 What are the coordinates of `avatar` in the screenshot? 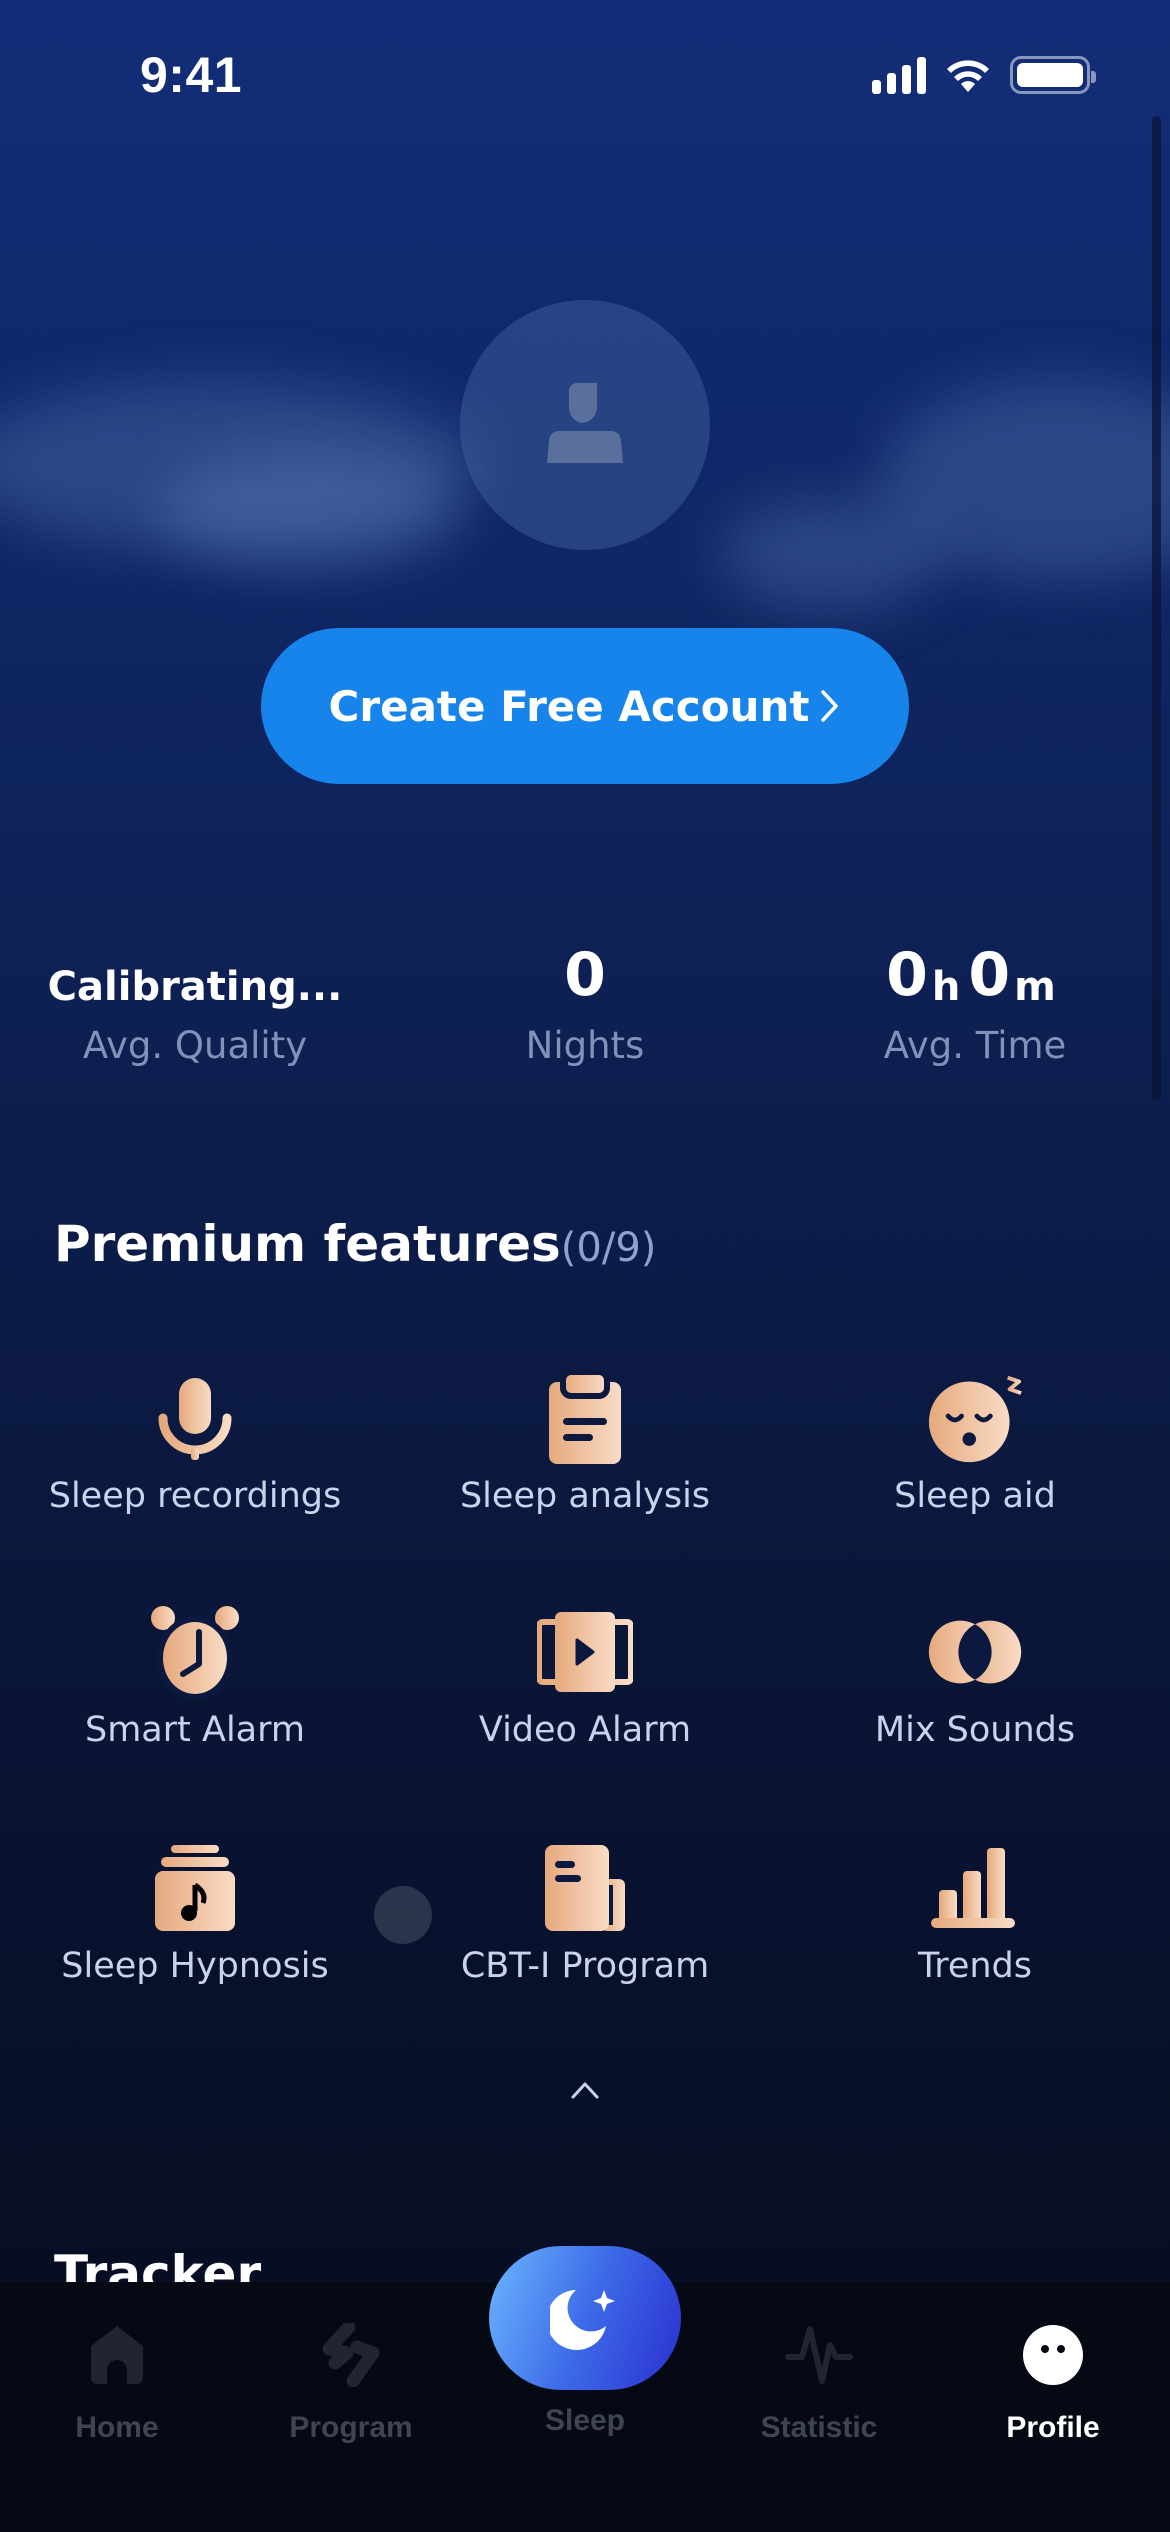 It's located at (585, 425).